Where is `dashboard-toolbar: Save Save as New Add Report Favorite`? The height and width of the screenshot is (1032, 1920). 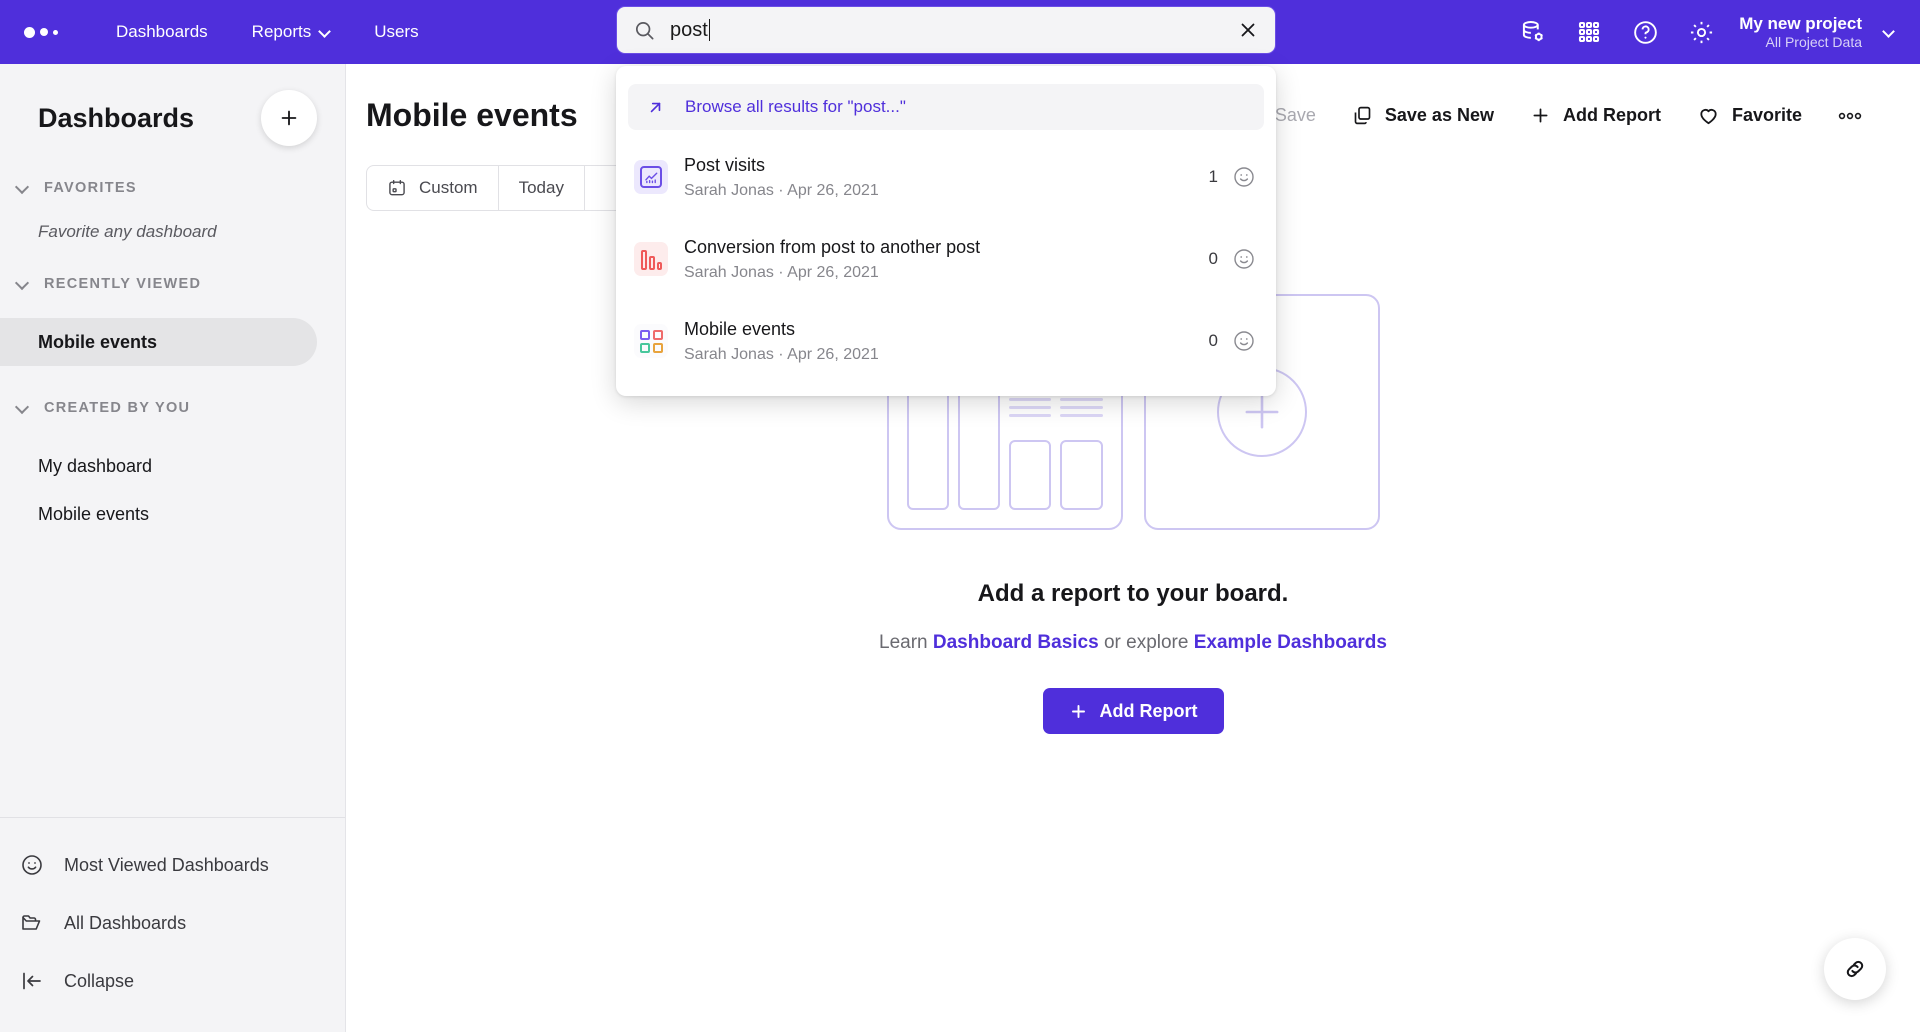
dashboard-toolbar: Save Save as New Add Report Favorite is located at coordinates (1568, 115).